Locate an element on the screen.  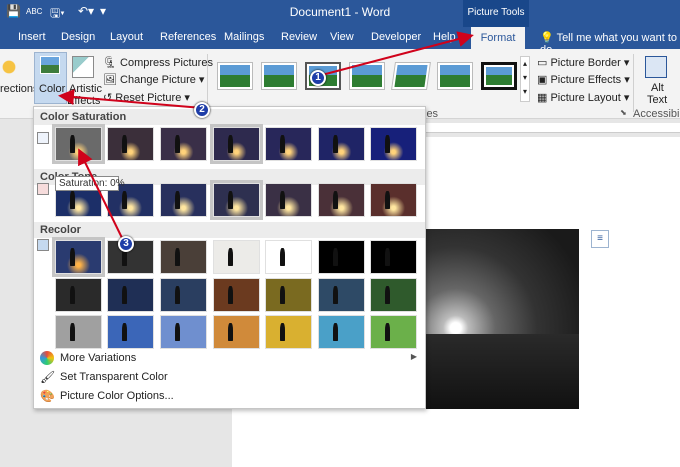
callout-3: 3 is located at coordinates (126, 244).